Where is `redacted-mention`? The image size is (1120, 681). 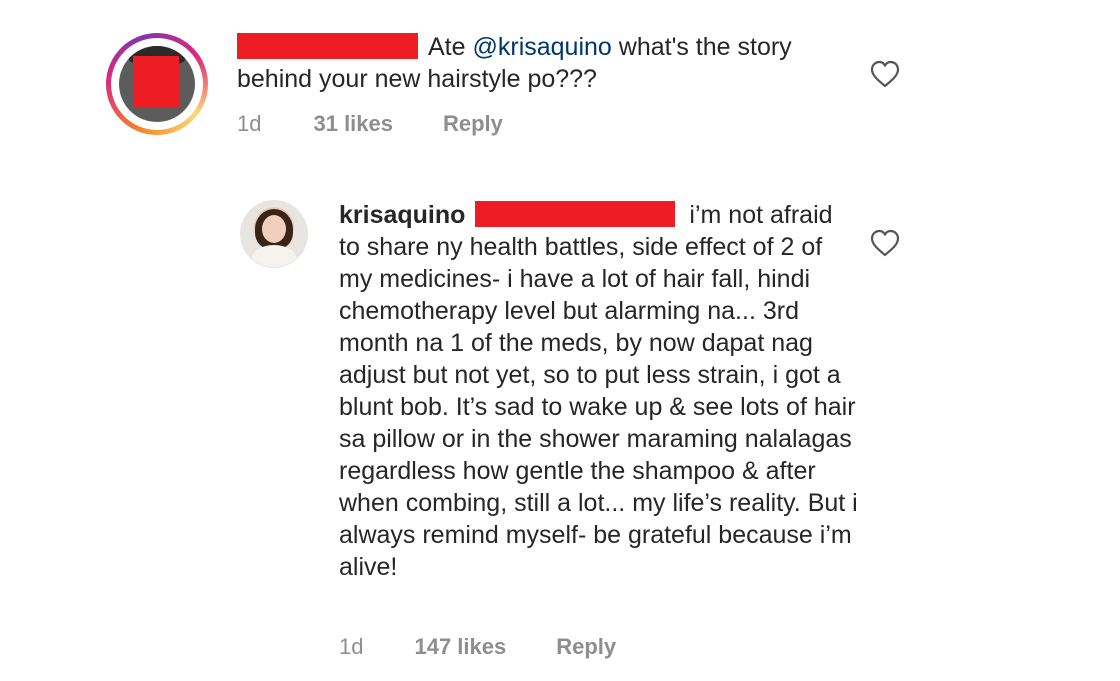
redacted-mention is located at coordinates (575, 214).